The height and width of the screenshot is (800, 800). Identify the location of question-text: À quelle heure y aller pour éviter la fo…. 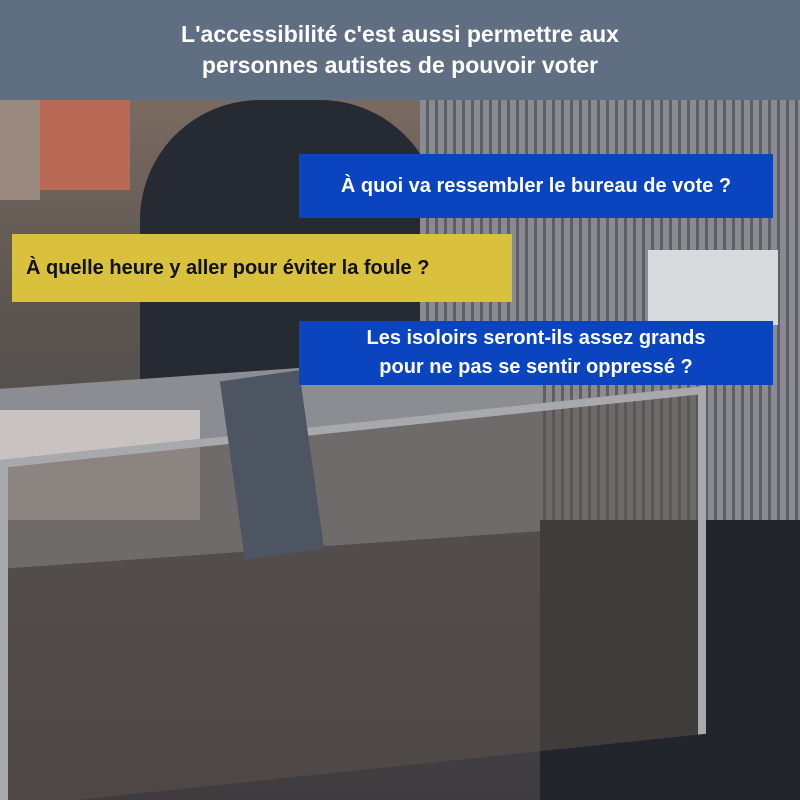
(228, 268).